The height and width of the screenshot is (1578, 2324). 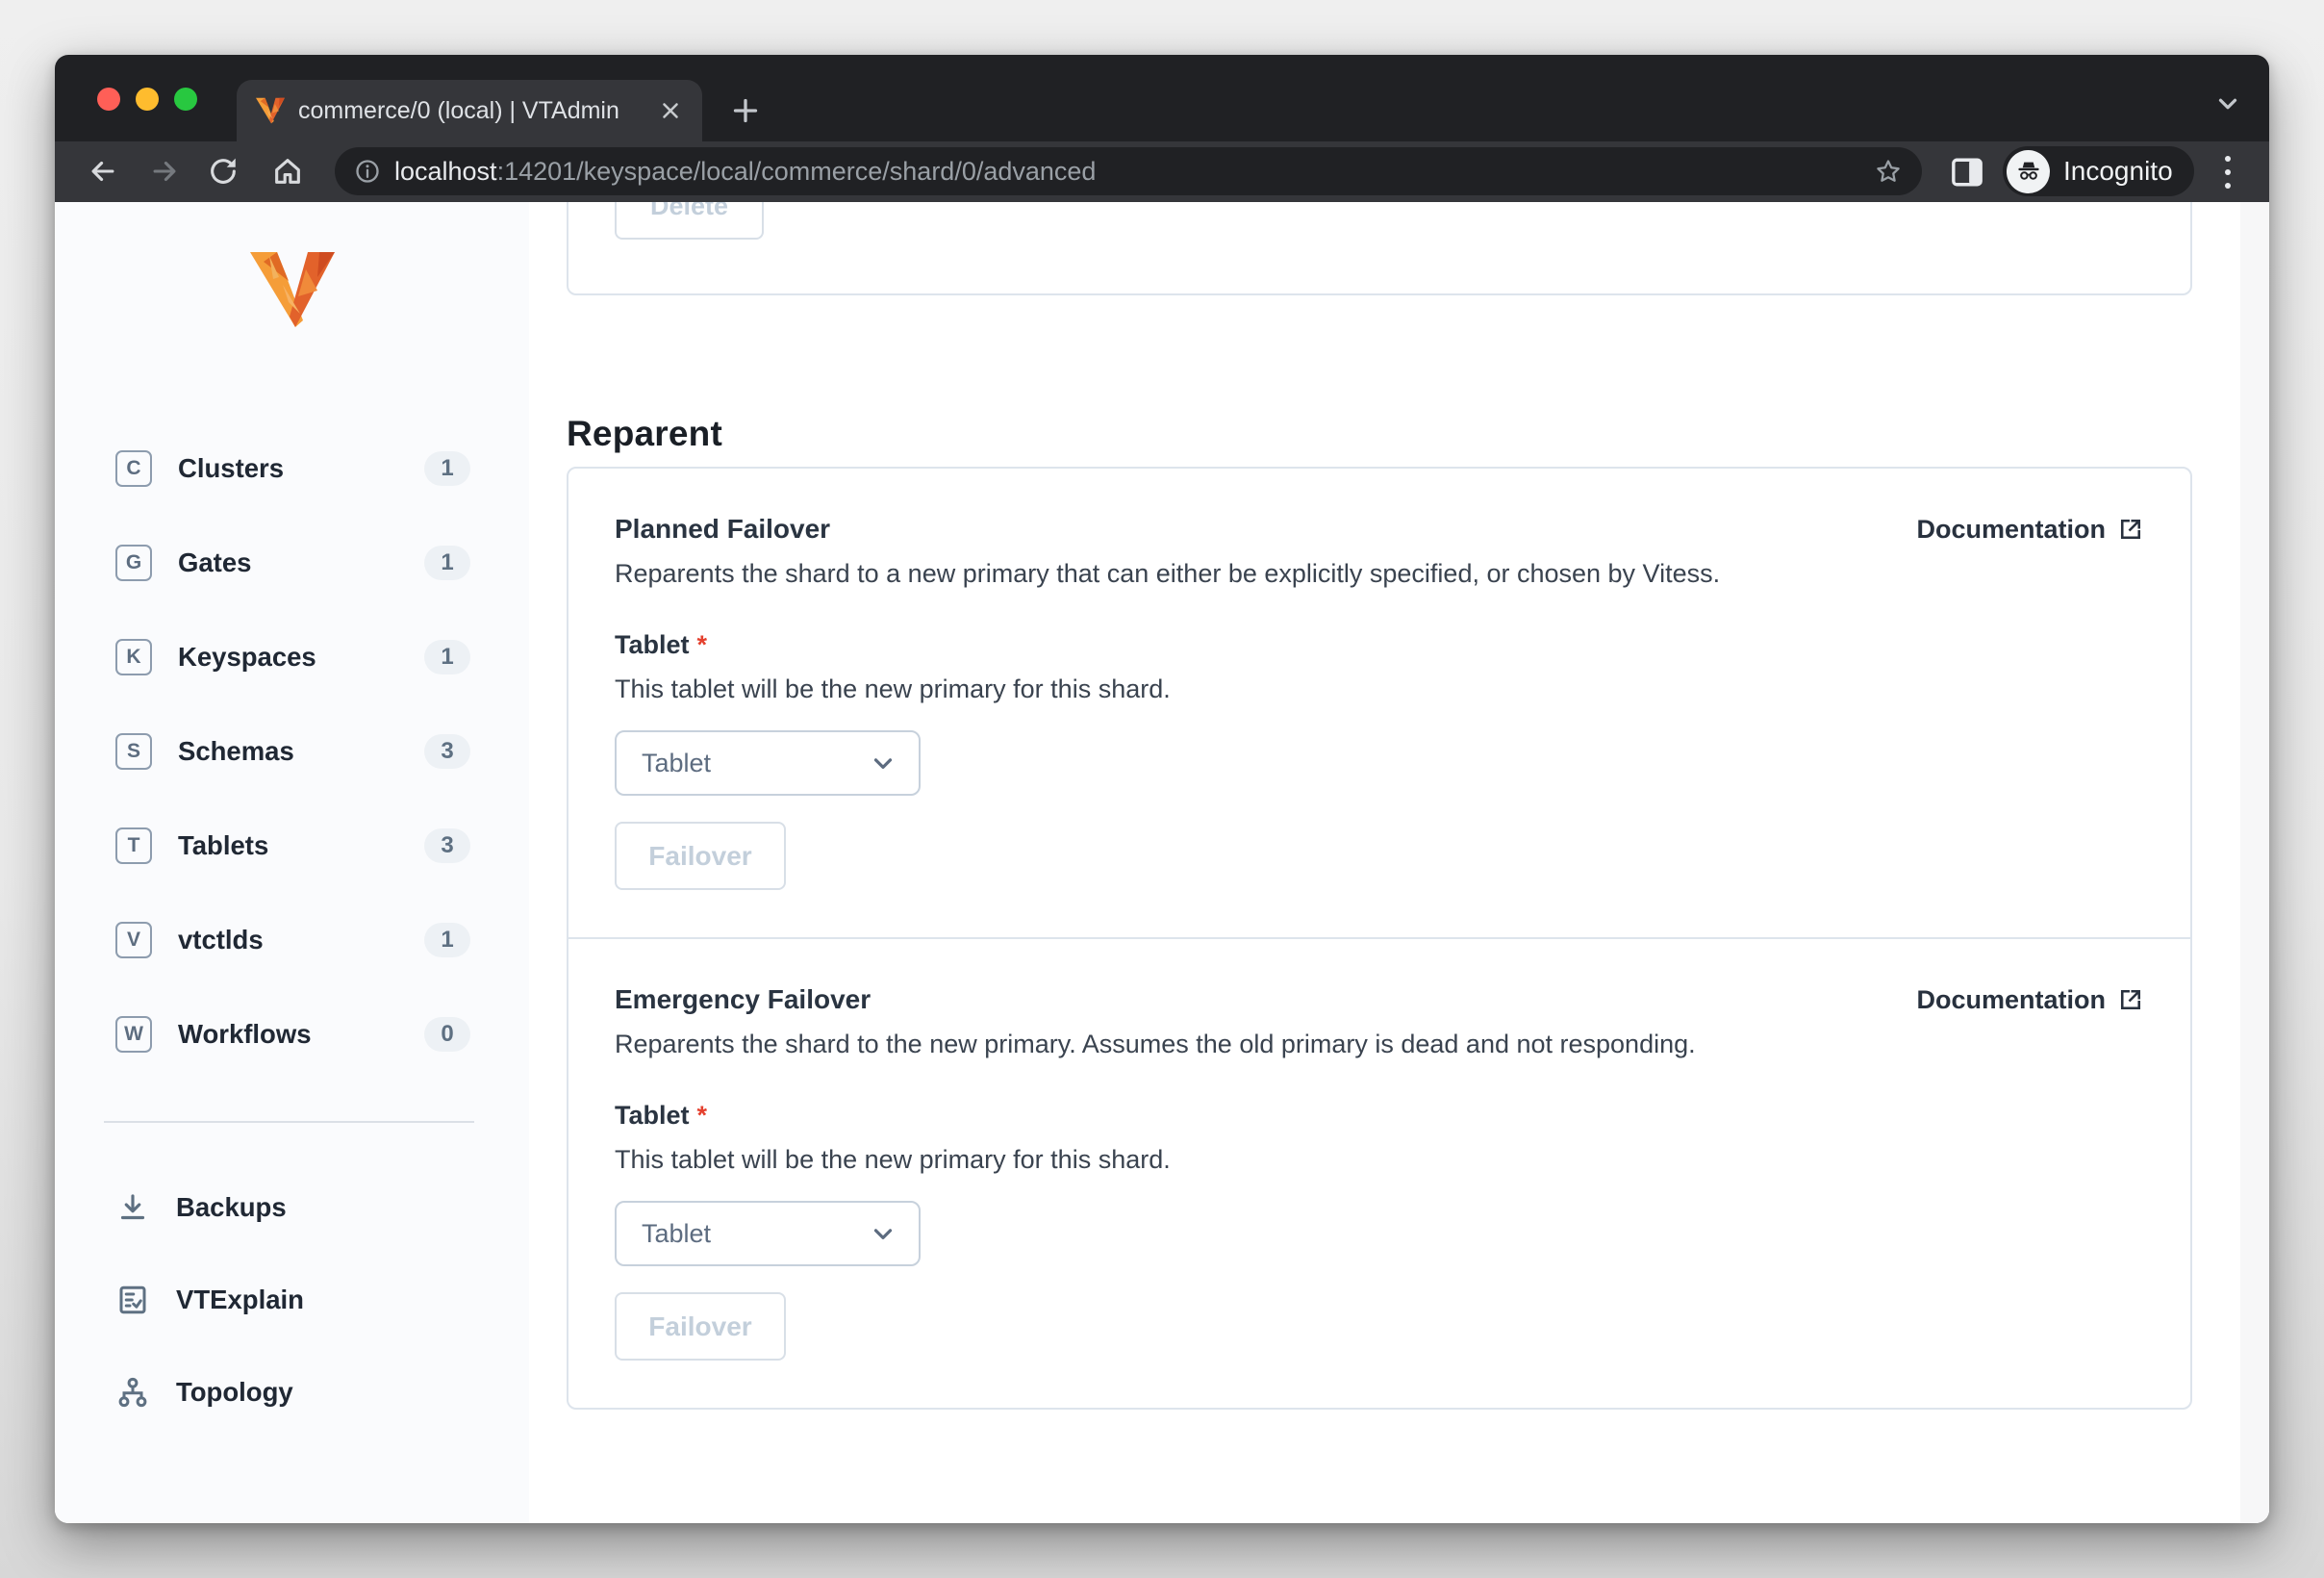 What do you see at coordinates (185, 99) in the screenshot?
I see `zoom-window-button` at bounding box center [185, 99].